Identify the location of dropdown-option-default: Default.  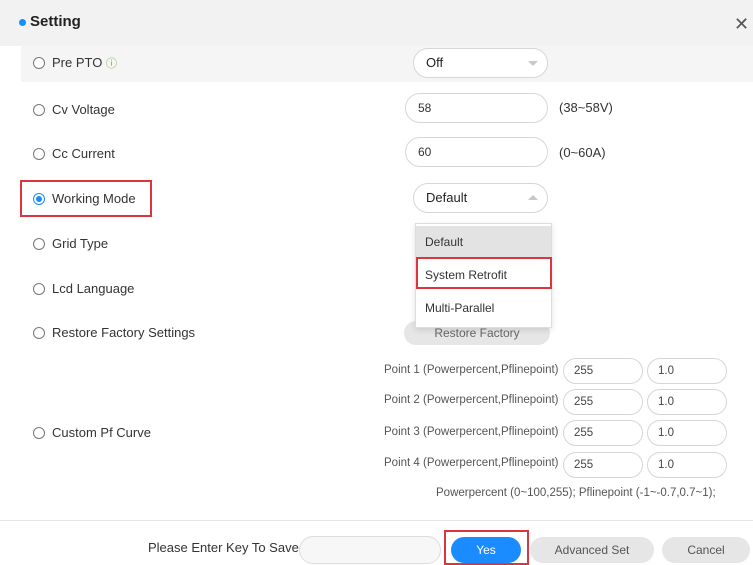
(483, 242).